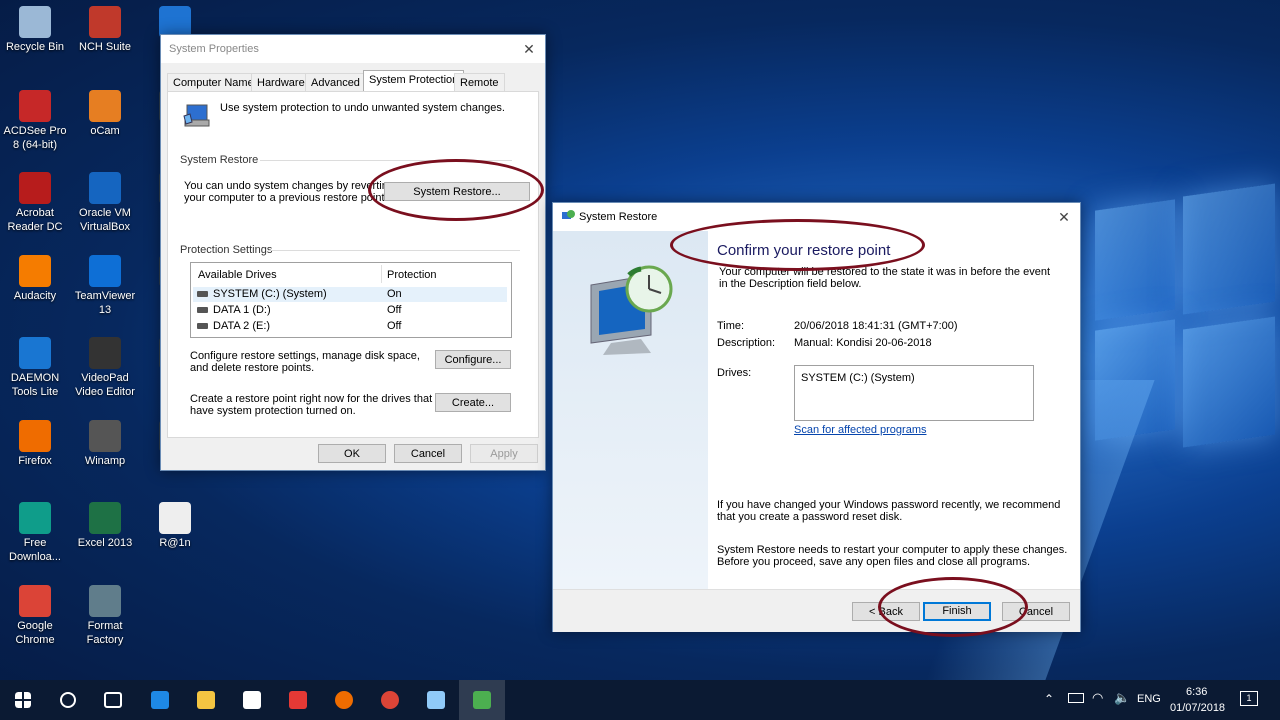  I want to click on desktop-icon-label: Google Chrome, so click(35, 633).